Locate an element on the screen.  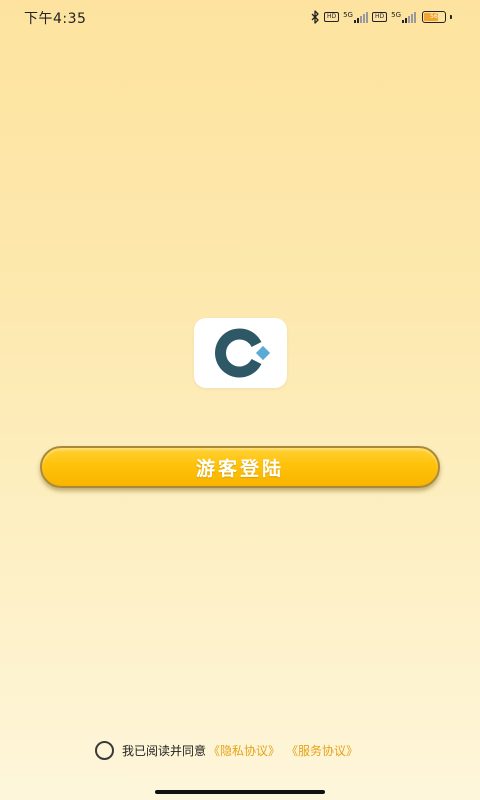
battery-tip is located at coordinates (451, 17).